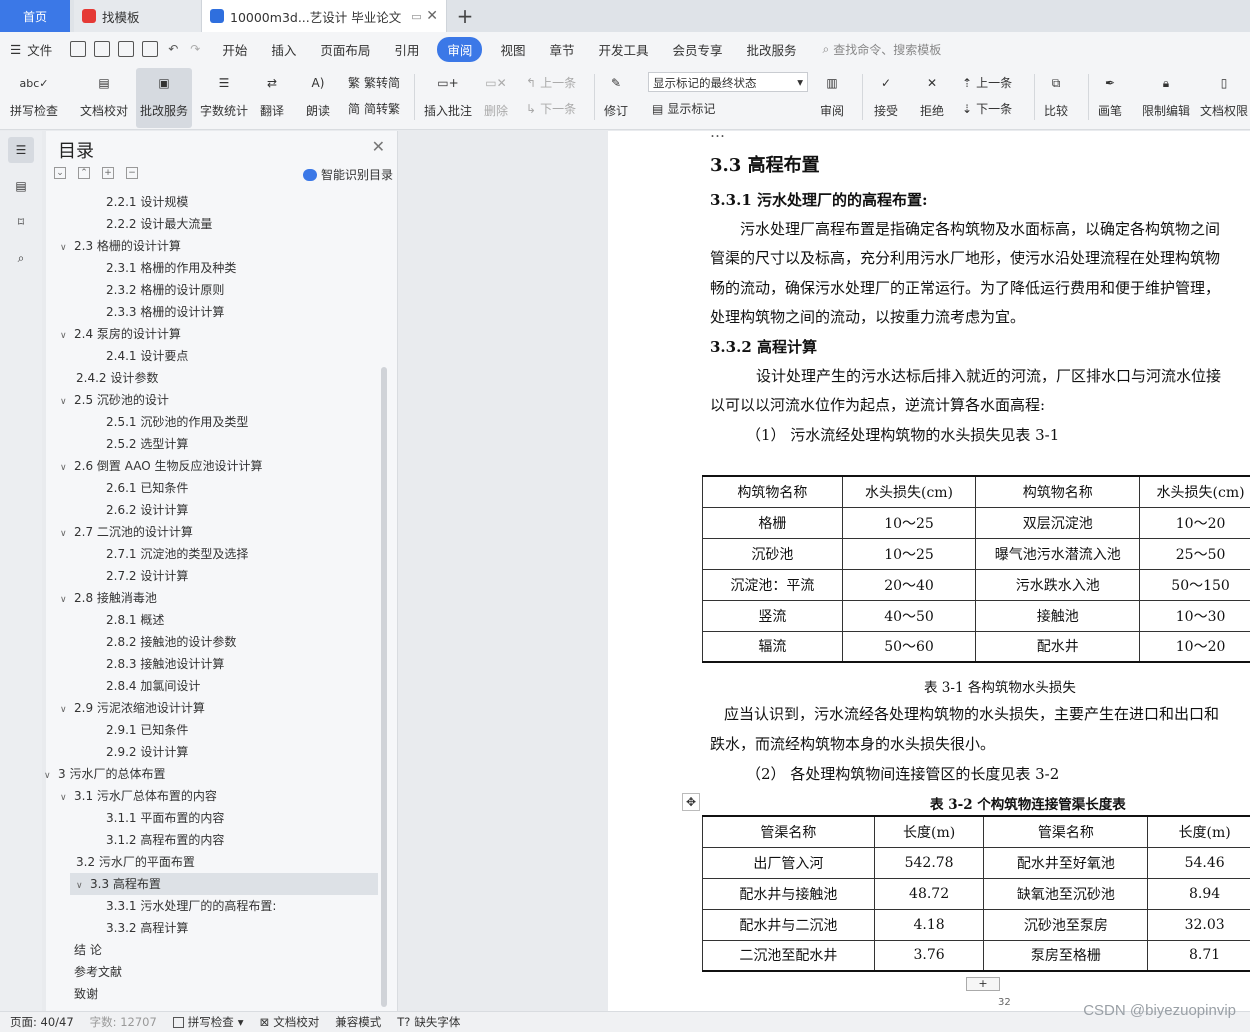 The width and height of the screenshot is (1250, 1032). I want to click on page-indicator: 页面: 40/47, so click(42, 1022).